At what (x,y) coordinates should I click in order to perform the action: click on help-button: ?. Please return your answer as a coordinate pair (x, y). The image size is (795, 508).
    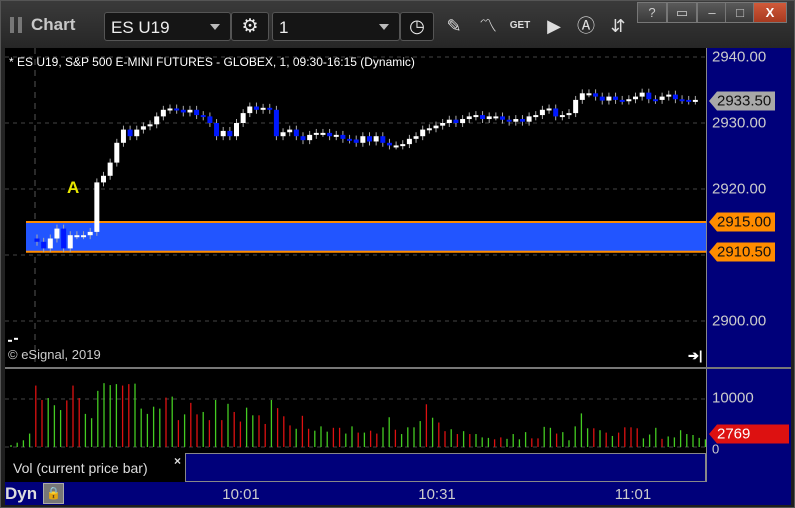
    Looking at the image, I should click on (652, 12).